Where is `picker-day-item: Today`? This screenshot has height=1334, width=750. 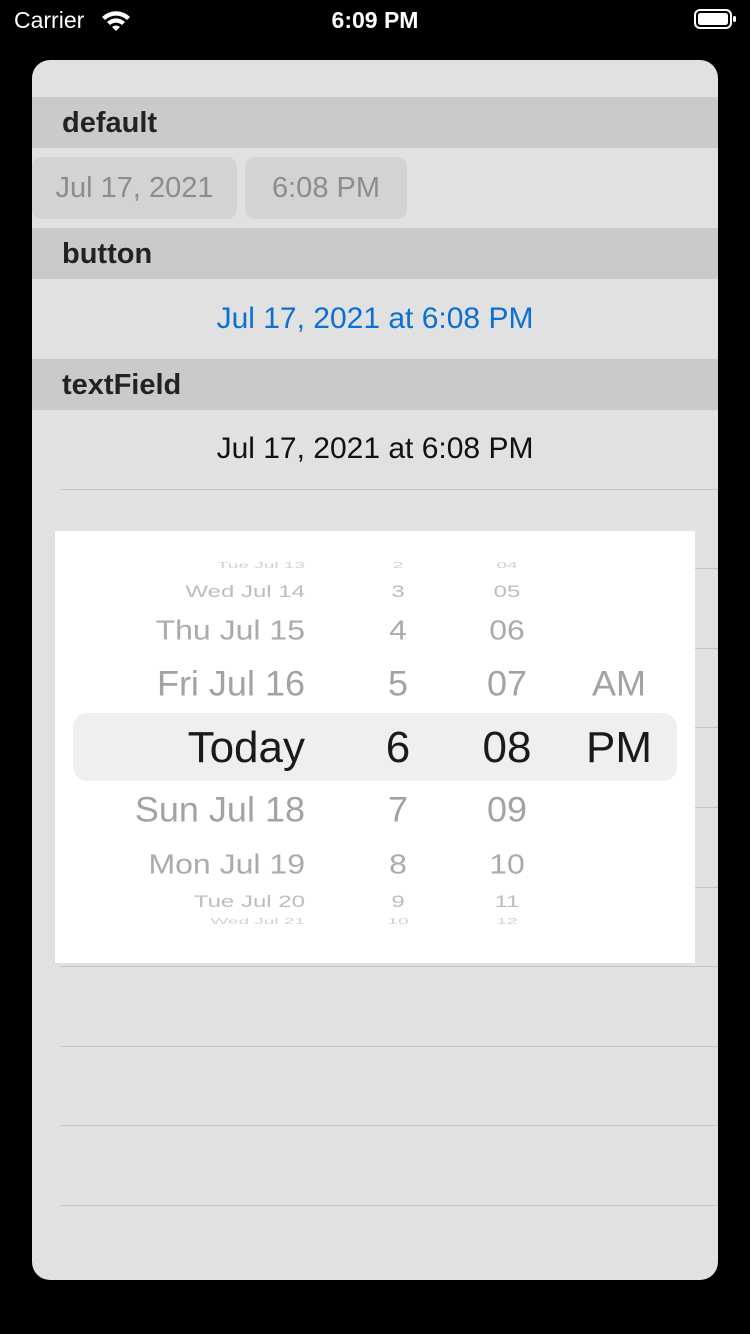
picker-day-item: Today is located at coordinates (185, 748).